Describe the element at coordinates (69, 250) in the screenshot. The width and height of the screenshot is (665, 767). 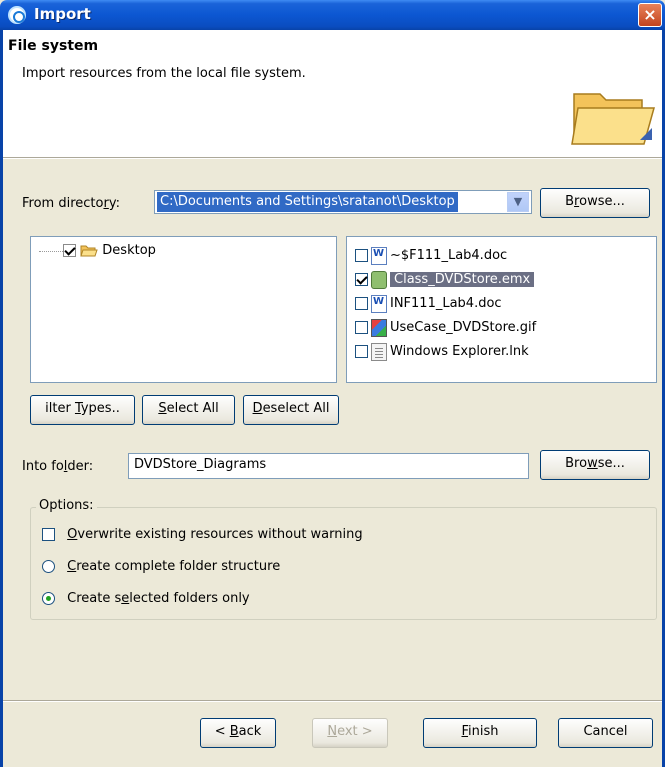
I see `desktop-checkbox` at that location.